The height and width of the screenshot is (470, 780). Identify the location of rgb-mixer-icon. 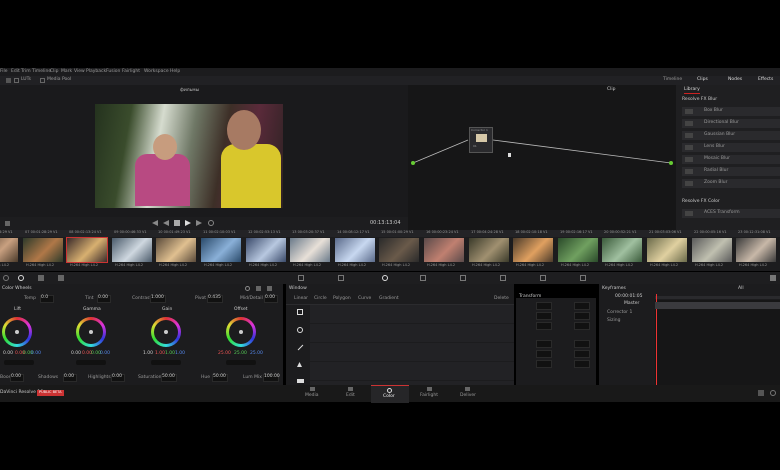
(41, 278).